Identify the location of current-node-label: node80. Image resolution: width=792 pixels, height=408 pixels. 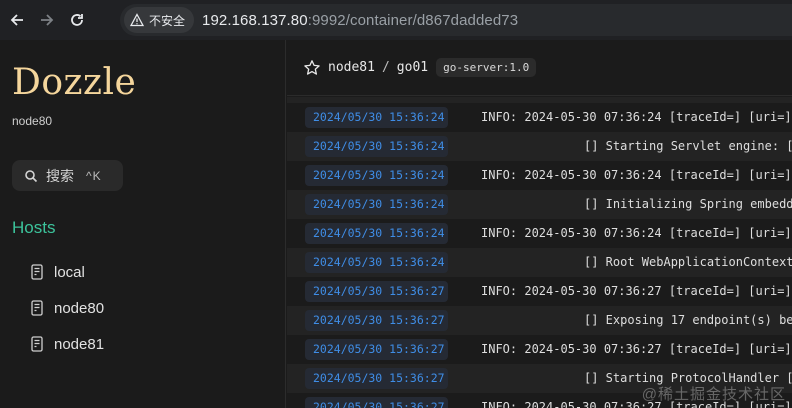
(32, 121).